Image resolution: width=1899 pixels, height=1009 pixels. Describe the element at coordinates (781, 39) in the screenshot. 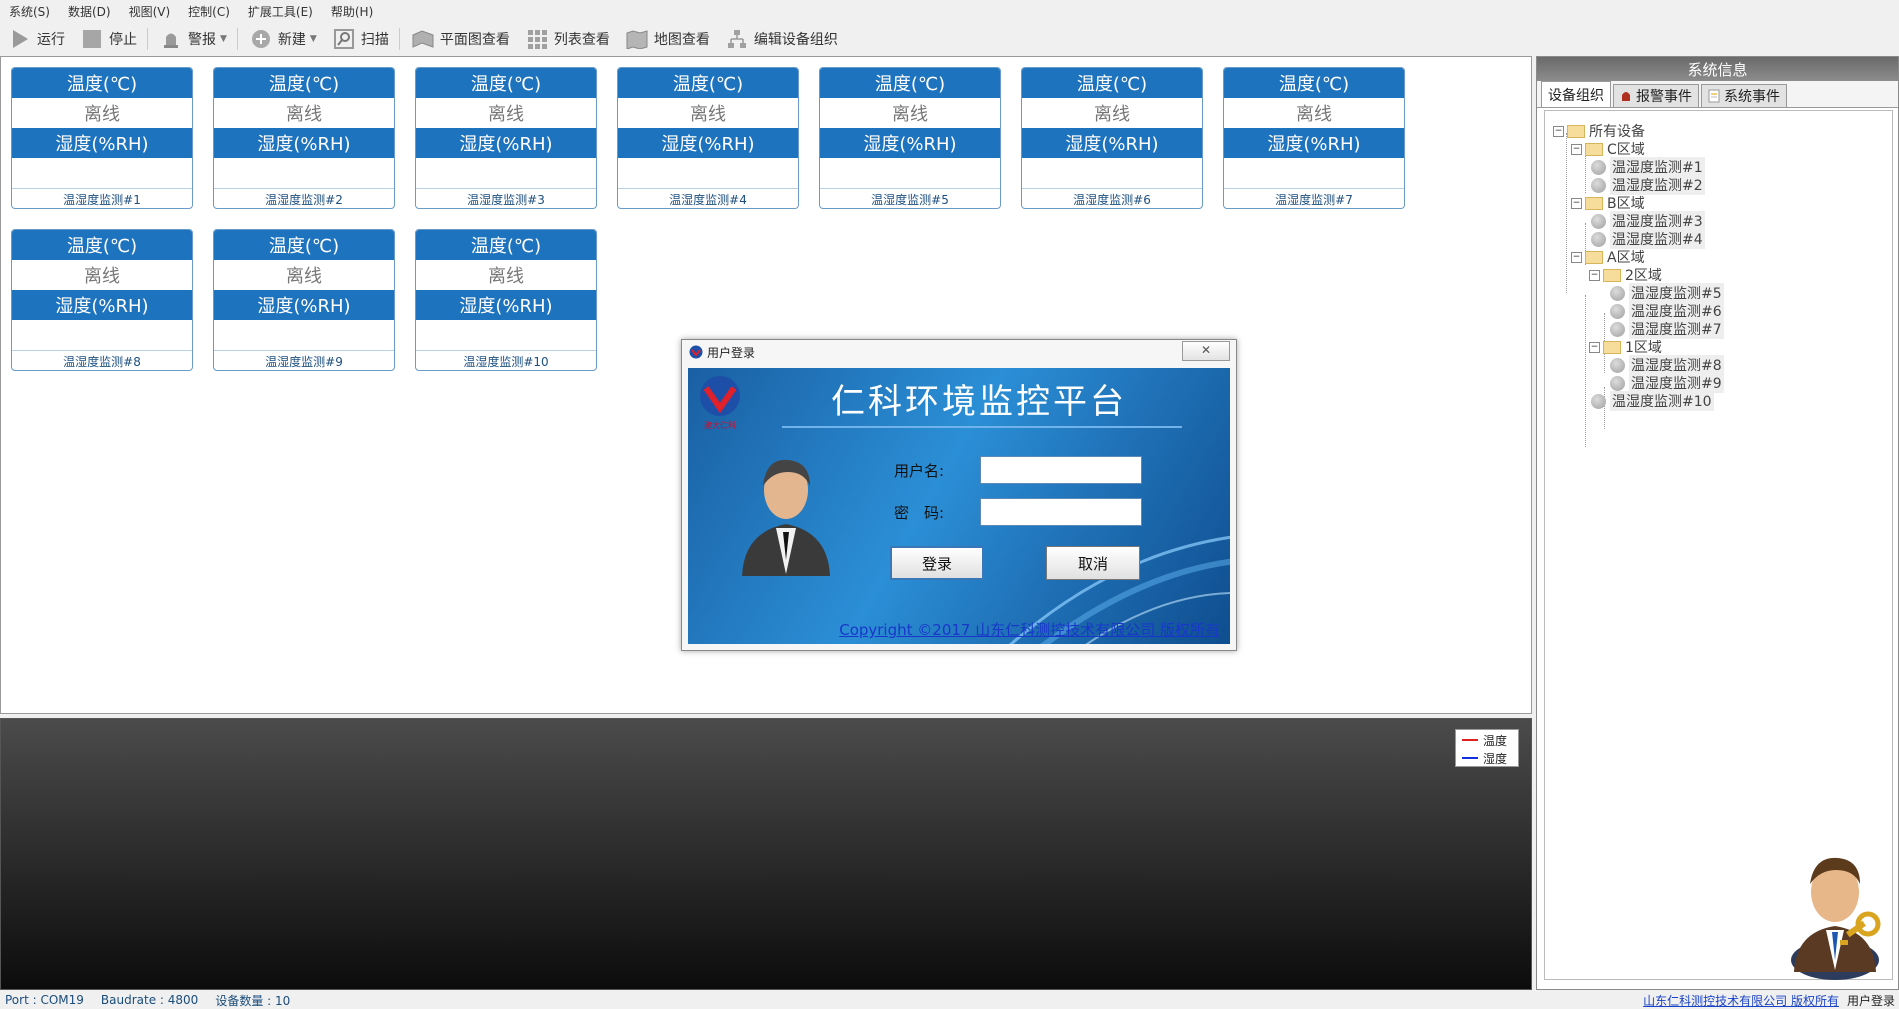

I see `edit-org-button: 编辑设备组织` at that location.